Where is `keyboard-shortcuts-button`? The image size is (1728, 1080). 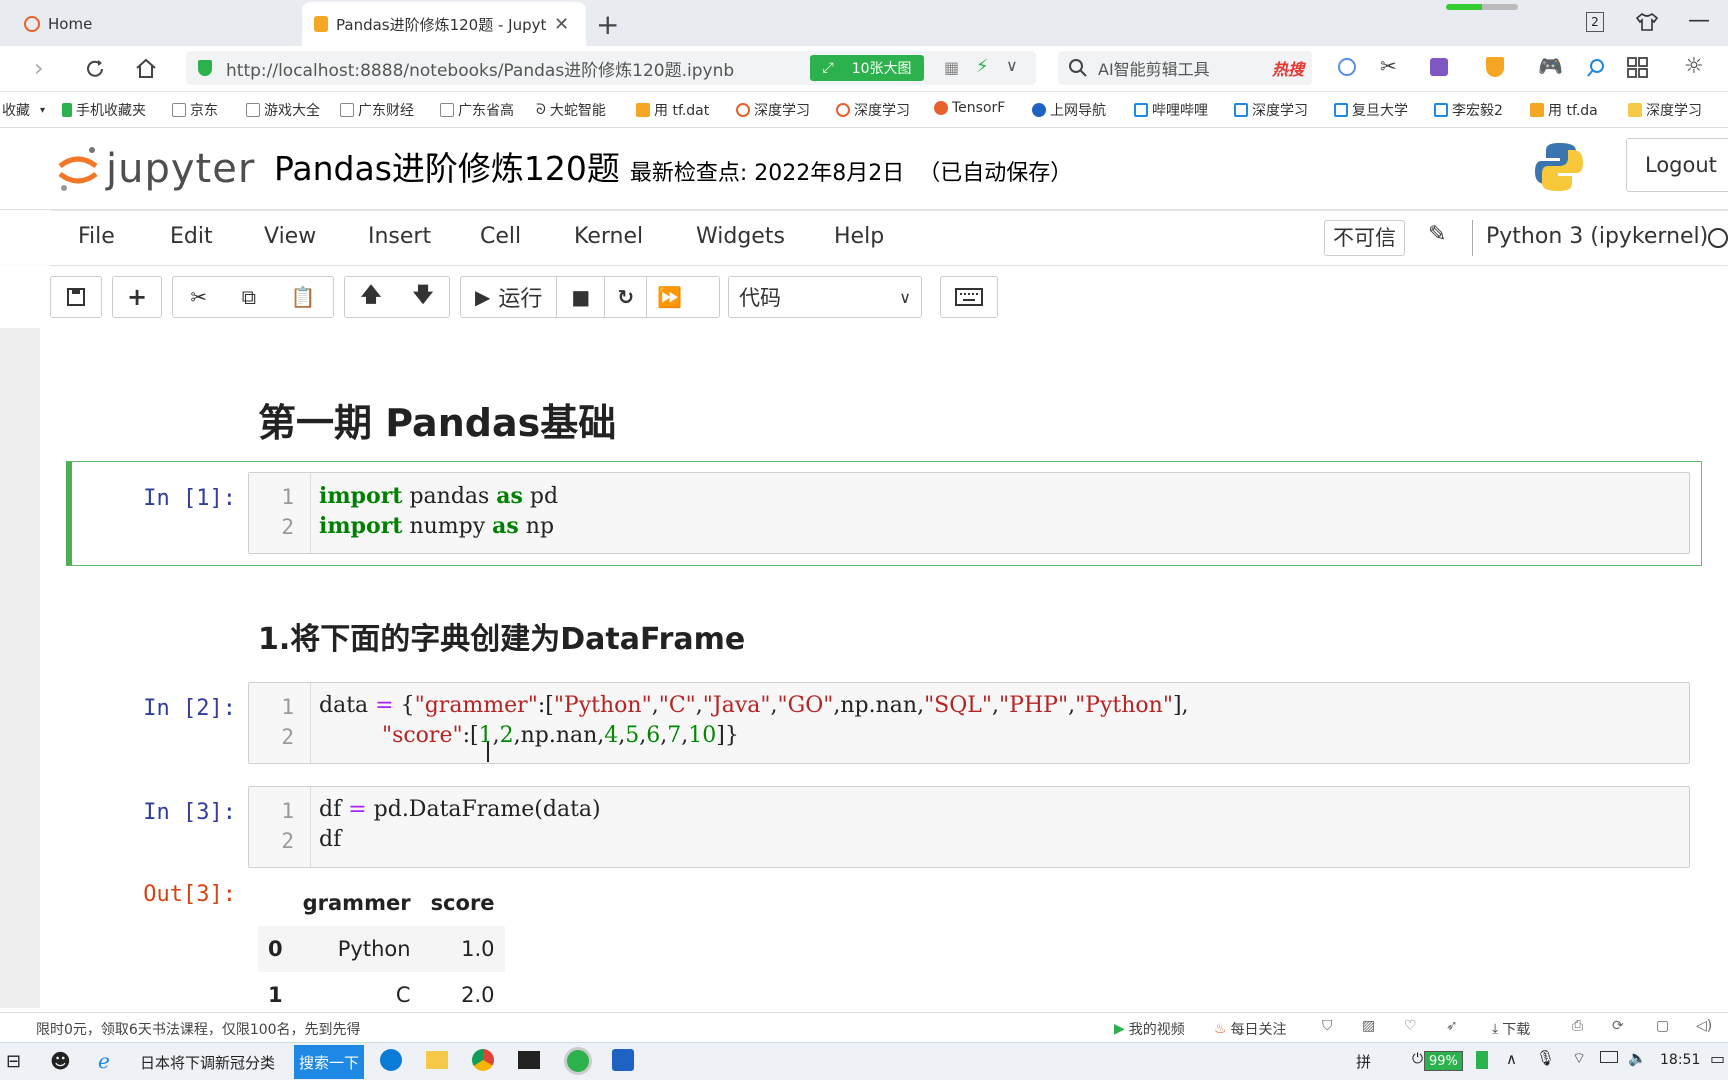
keyboard-shortcuts-button is located at coordinates (969, 297).